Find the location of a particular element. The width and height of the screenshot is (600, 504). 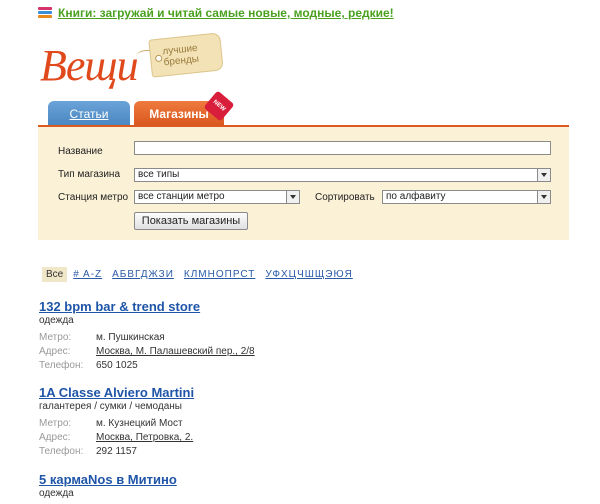

alphabet-all: Все is located at coordinates (55, 274).